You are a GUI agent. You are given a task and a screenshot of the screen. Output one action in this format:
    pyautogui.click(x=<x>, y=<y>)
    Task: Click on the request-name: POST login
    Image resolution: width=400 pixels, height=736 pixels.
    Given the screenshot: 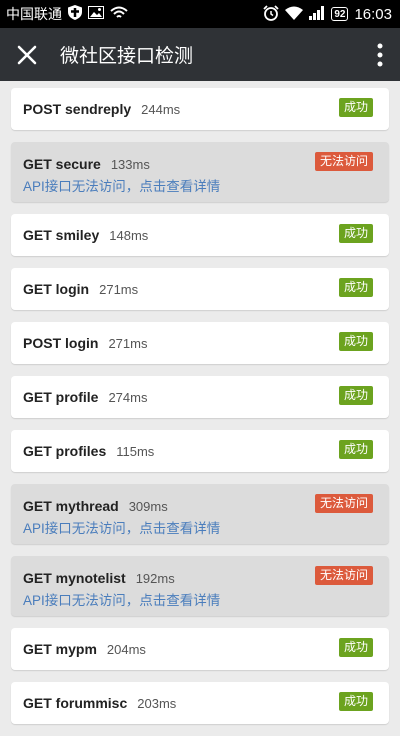 What is the action you would take?
    pyautogui.click(x=61, y=343)
    